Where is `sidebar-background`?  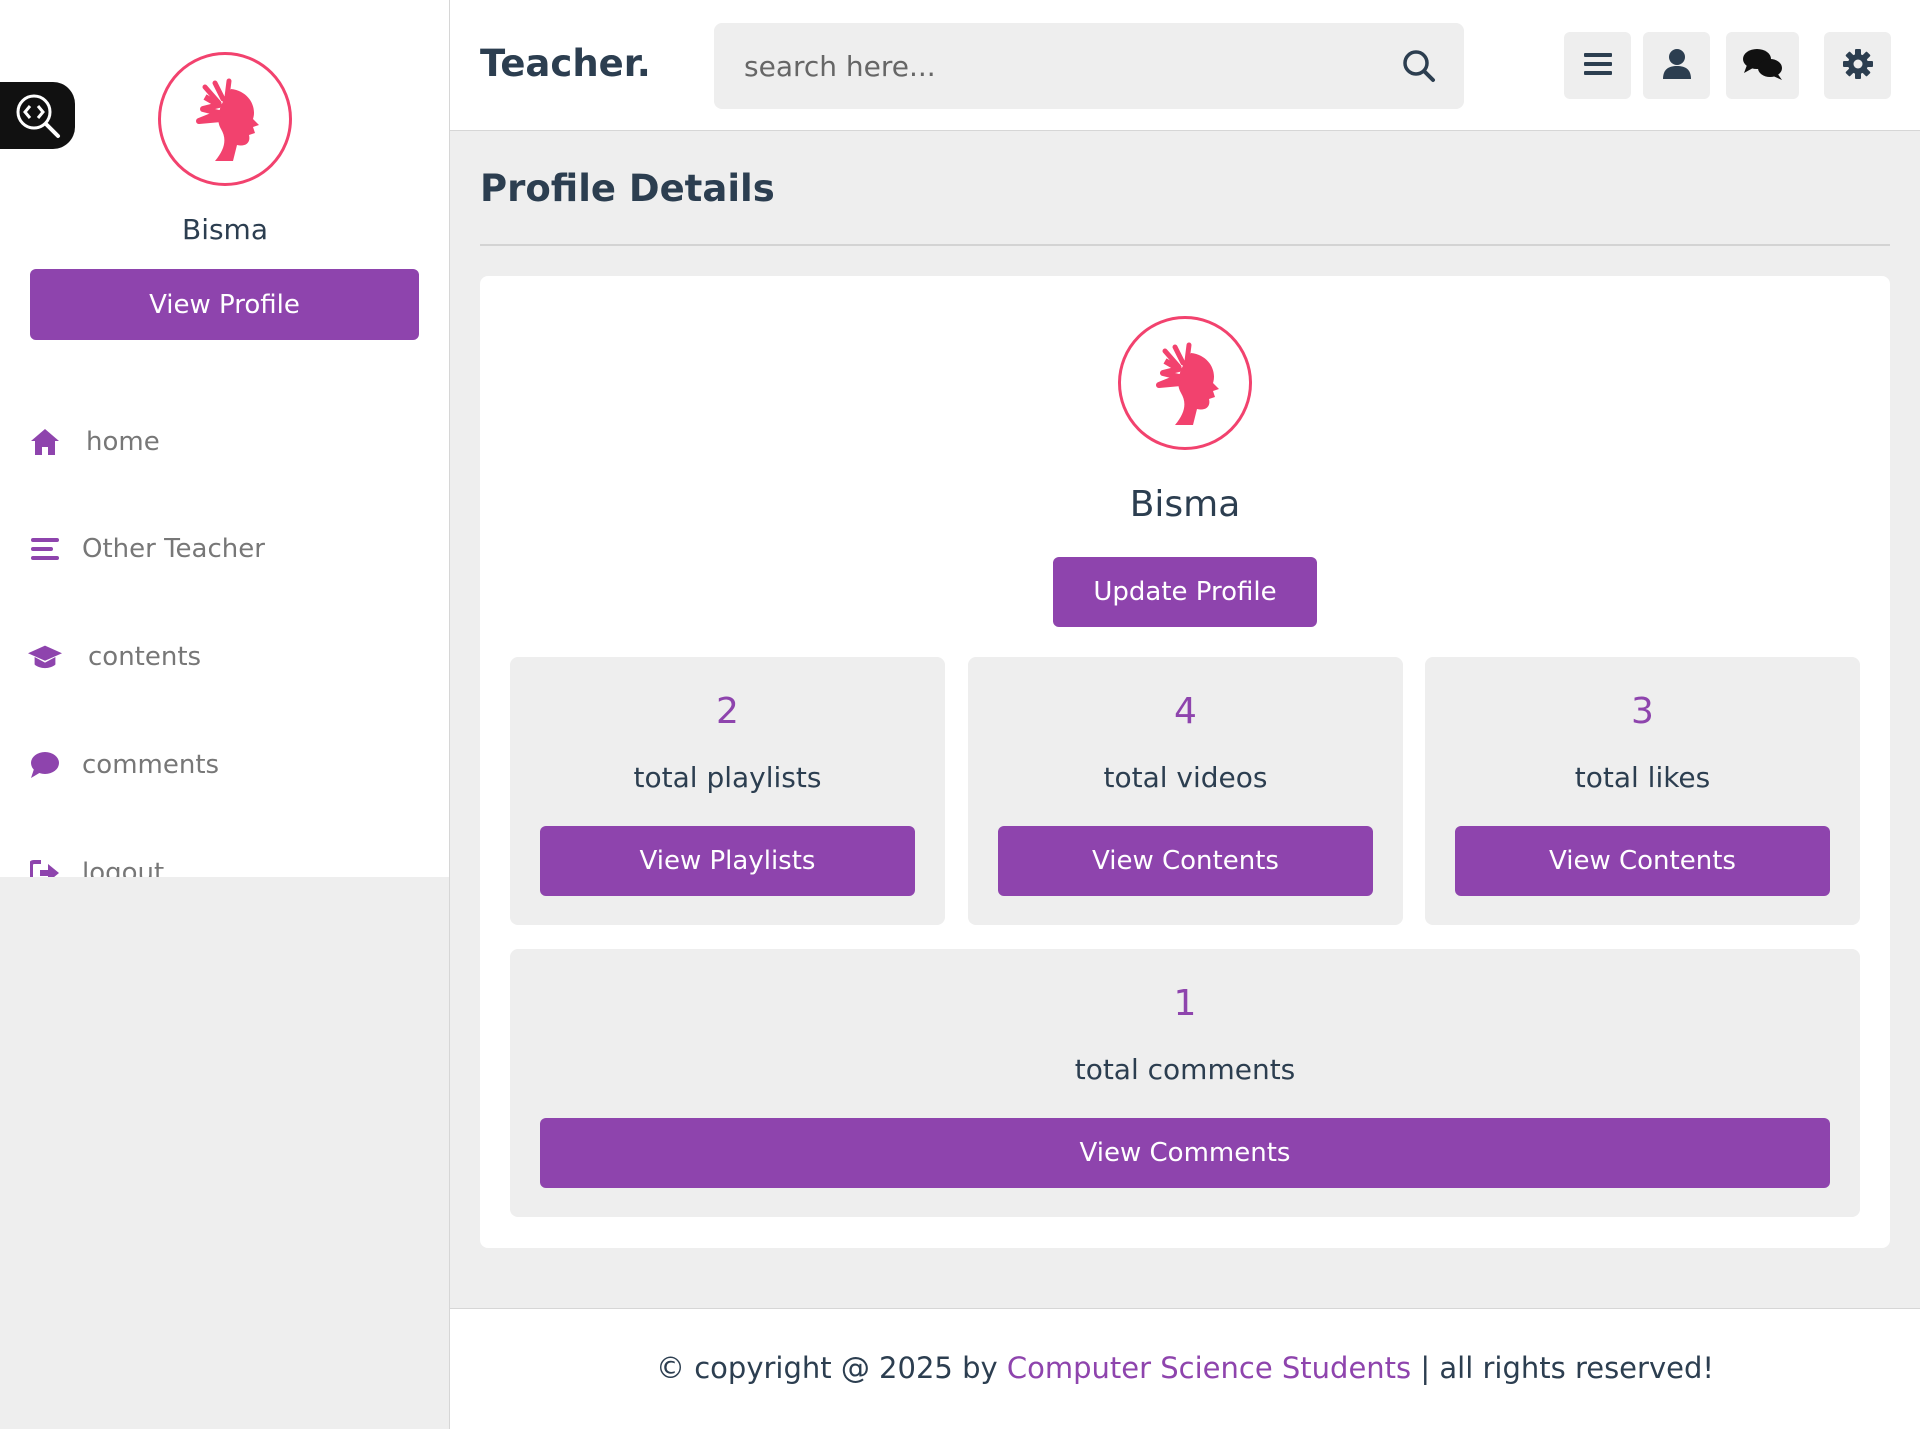
sidebar-background is located at coordinates (225, 1153).